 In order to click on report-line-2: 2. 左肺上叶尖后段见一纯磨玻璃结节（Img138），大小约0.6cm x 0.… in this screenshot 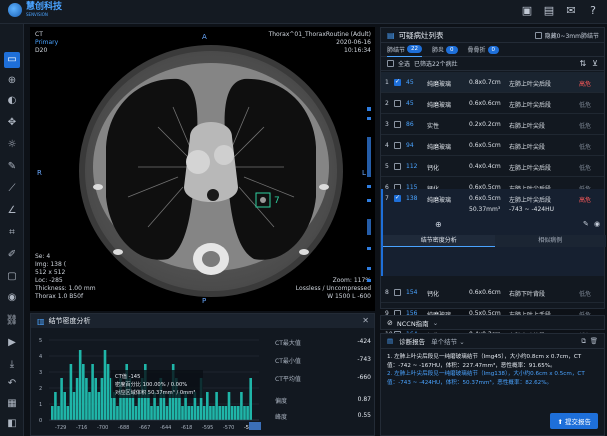, I will do `click(486, 378)`.